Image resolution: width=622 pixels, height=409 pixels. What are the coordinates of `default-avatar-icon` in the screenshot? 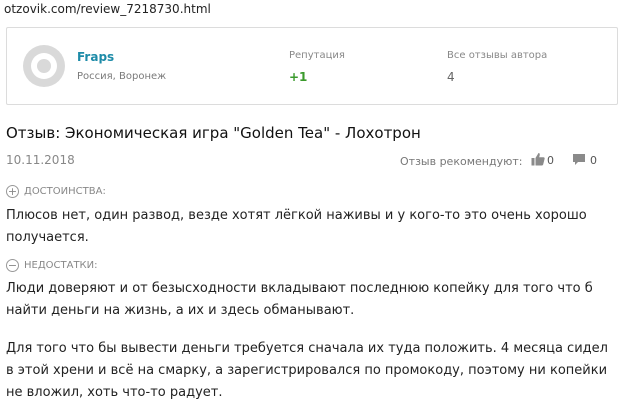 It's located at (44, 66).